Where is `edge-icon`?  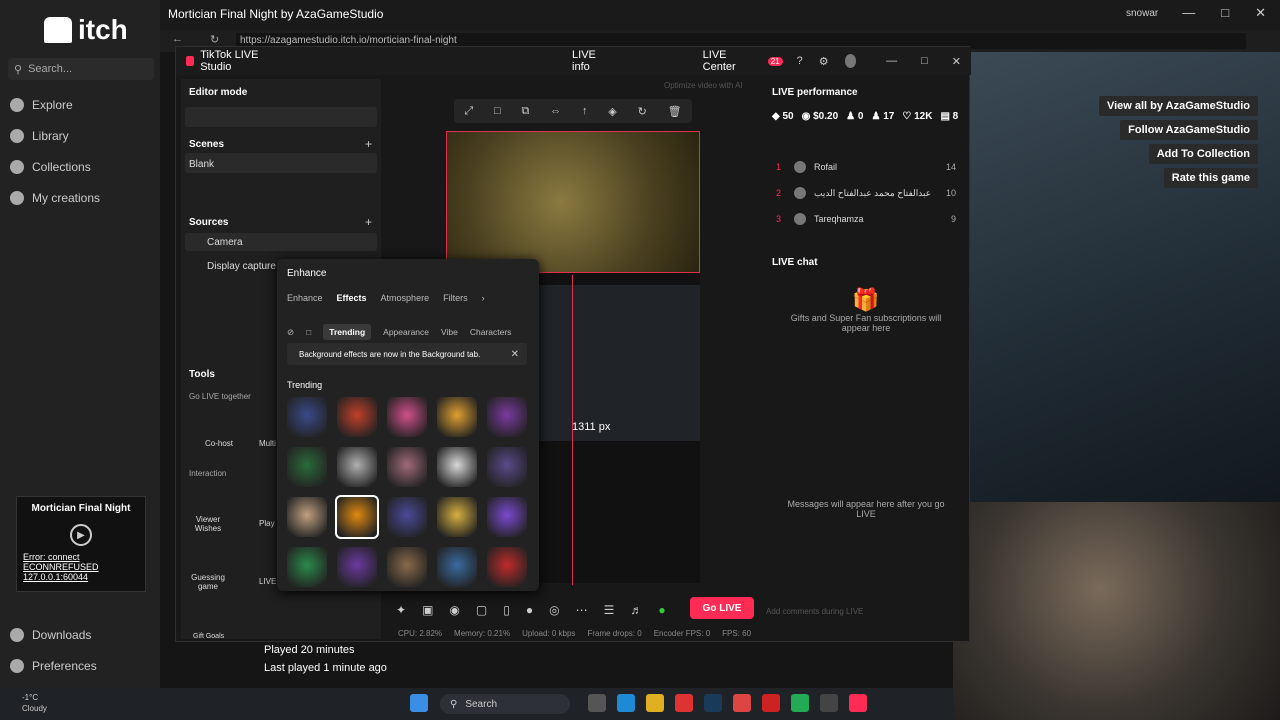
edge-icon is located at coordinates (626, 703).